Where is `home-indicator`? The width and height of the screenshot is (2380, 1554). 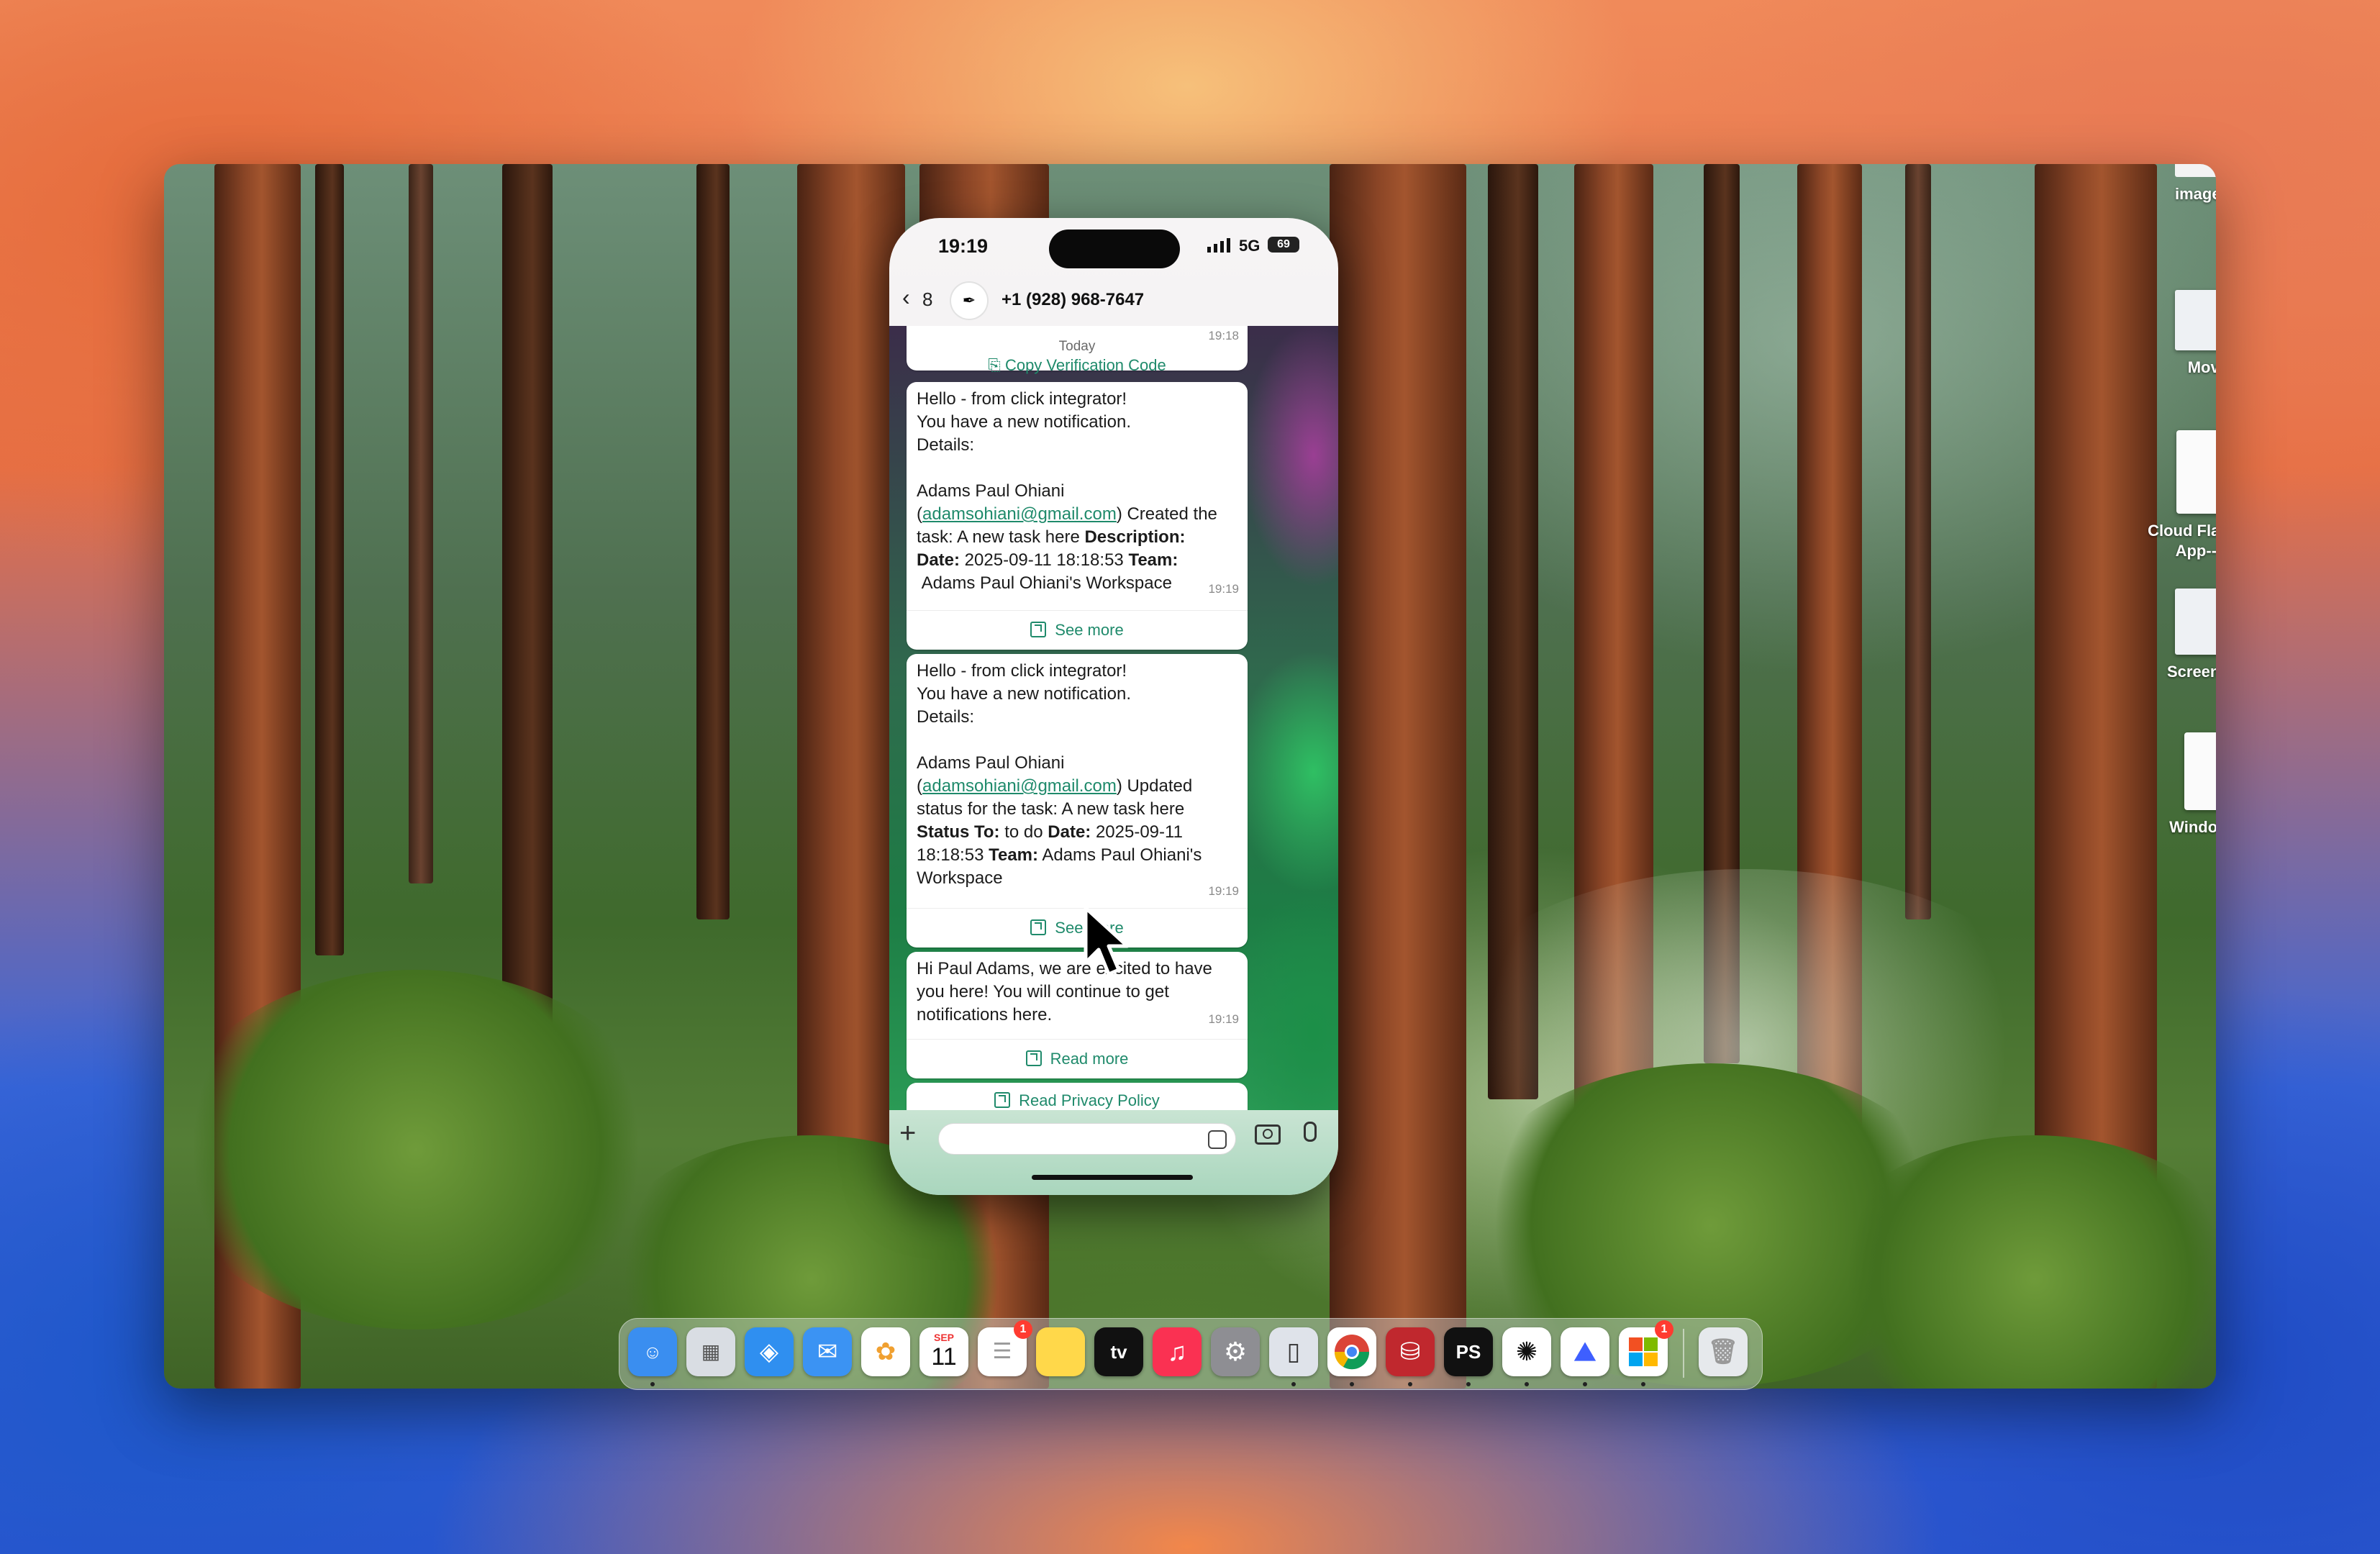
home-indicator is located at coordinates (1112, 1177).